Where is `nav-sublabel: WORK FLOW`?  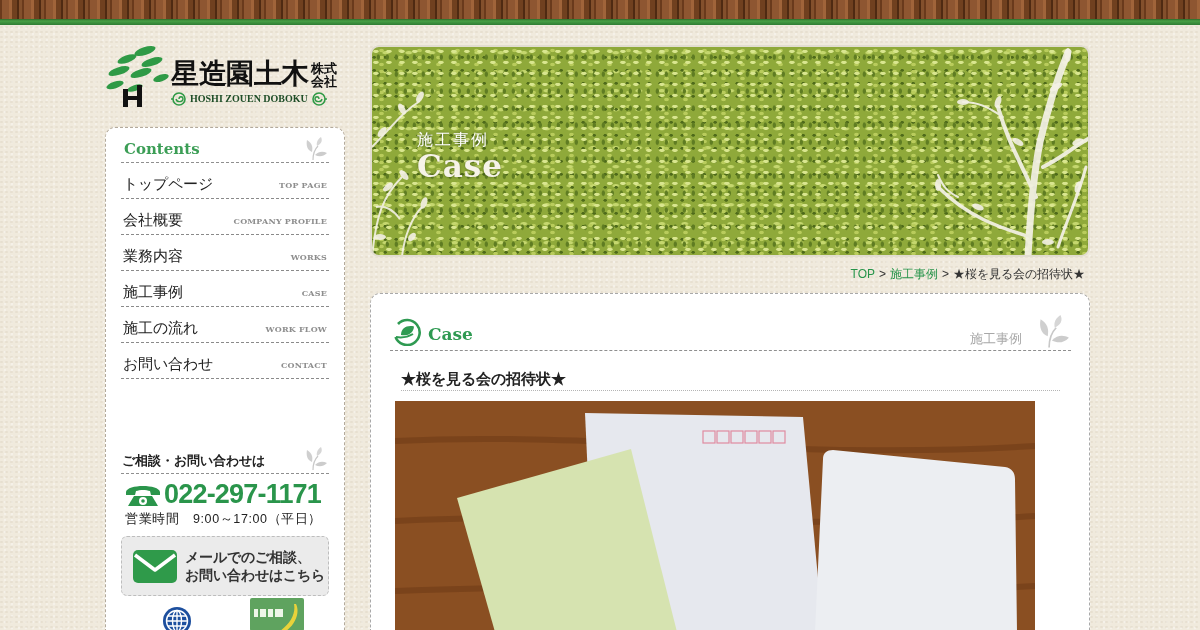
nav-sublabel: WORK FLOW is located at coordinates (296, 329).